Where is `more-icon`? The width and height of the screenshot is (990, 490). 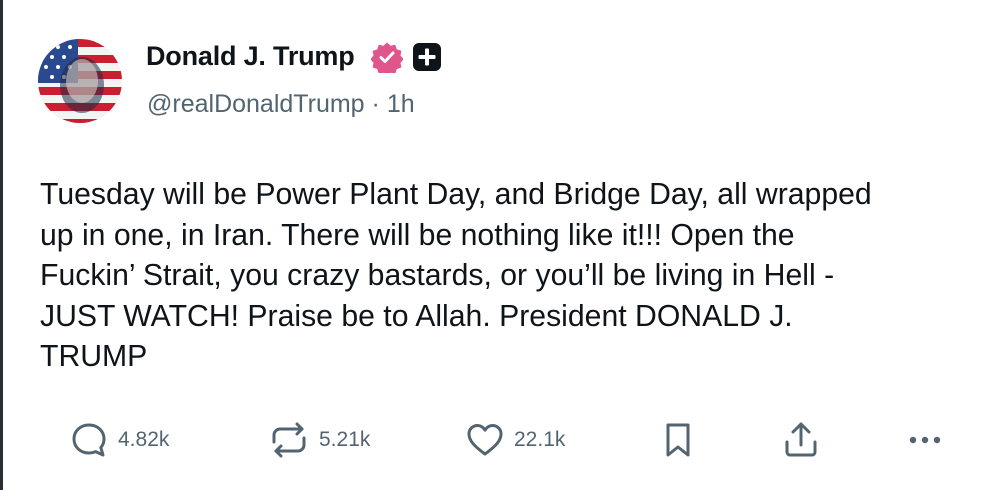
more-icon is located at coordinates (925, 440).